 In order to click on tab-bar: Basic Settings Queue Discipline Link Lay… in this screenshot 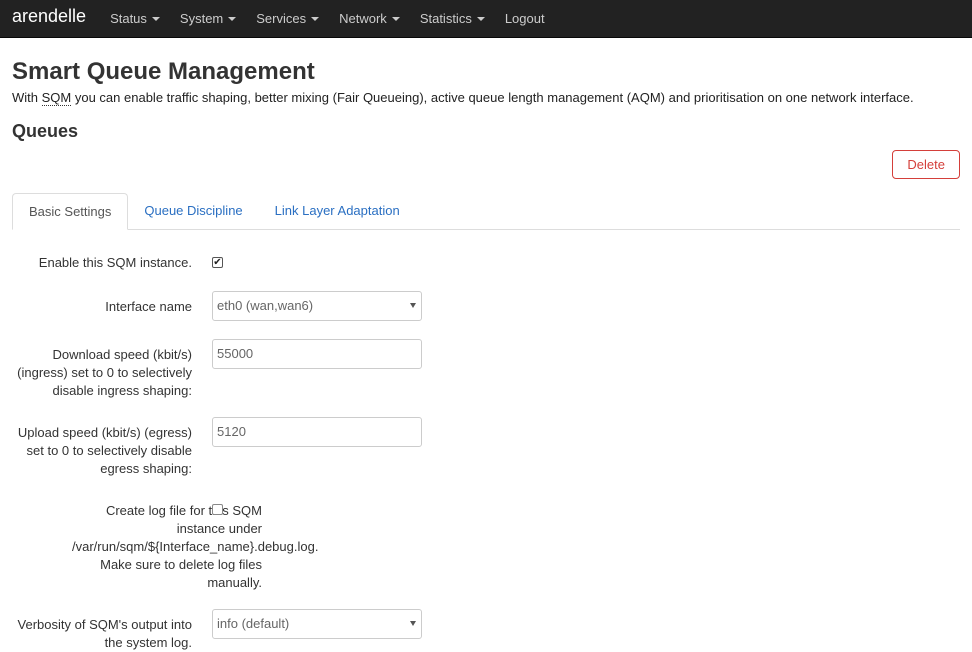, I will do `click(486, 211)`.